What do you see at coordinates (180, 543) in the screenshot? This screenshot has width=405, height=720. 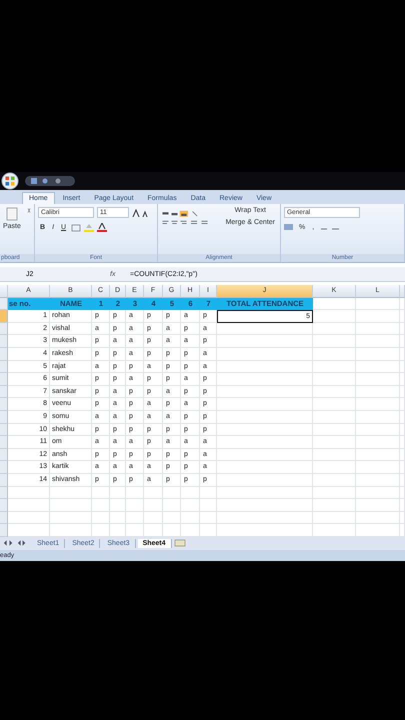 I see `new-sheet-icon` at bounding box center [180, 543].